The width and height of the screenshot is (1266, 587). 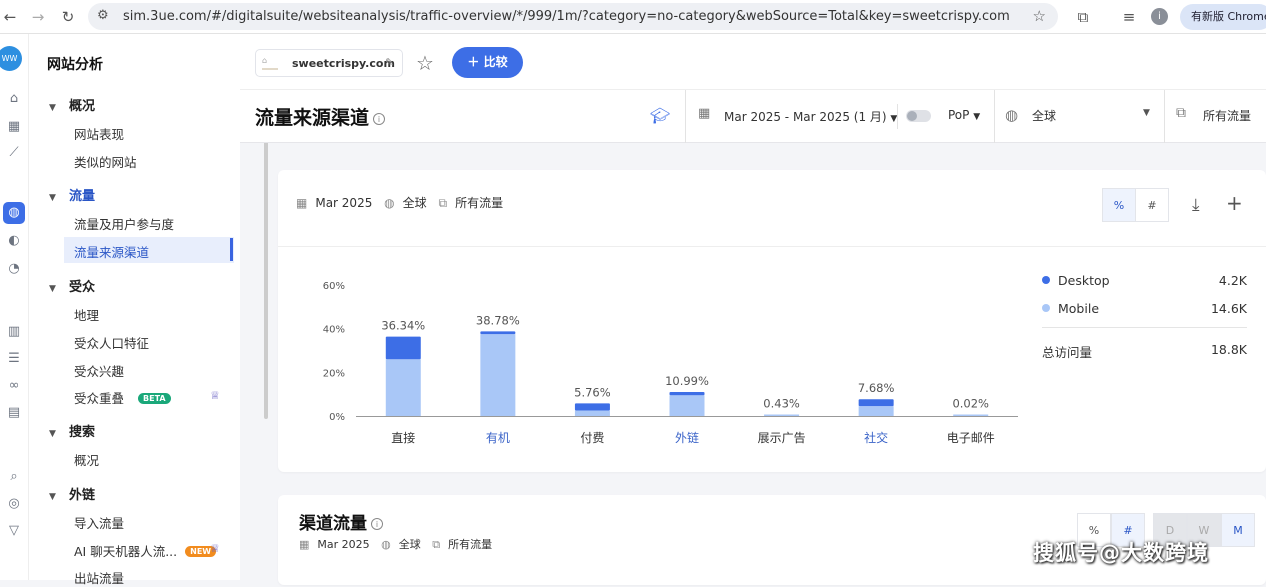 What do you see at coordinates (399, 544) in the screenshot?
I see `card-filters: ▦ Mar 2025 ◍ 全球 ⧉ 所有流量` at bounding box center [399, 544].